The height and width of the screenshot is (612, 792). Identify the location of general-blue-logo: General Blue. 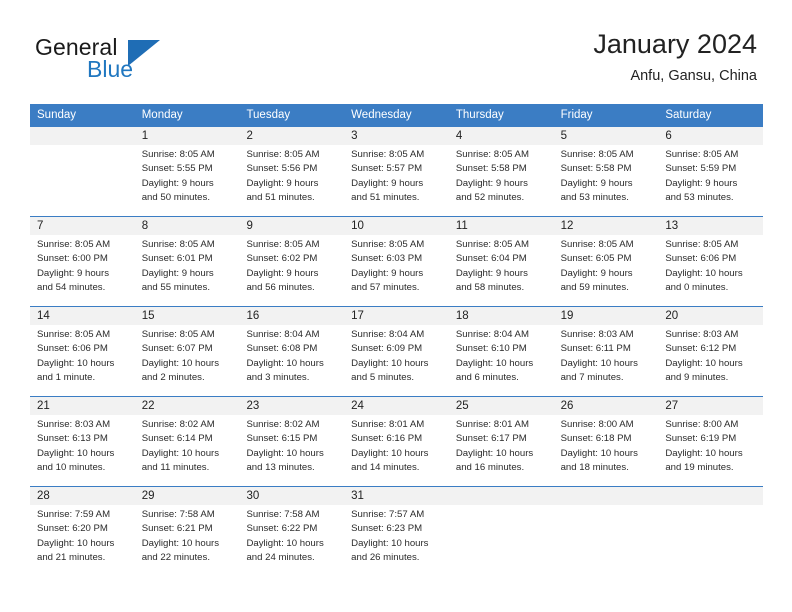
(125, 60).